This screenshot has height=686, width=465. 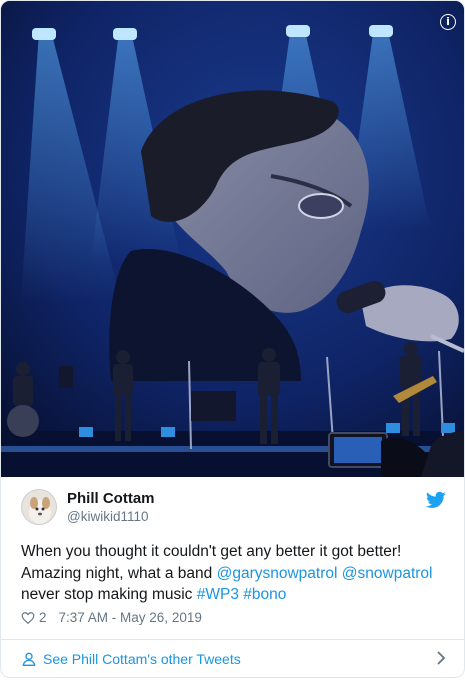 I want to click on author-name: Phill Cottam, so click(x=111, y=498).